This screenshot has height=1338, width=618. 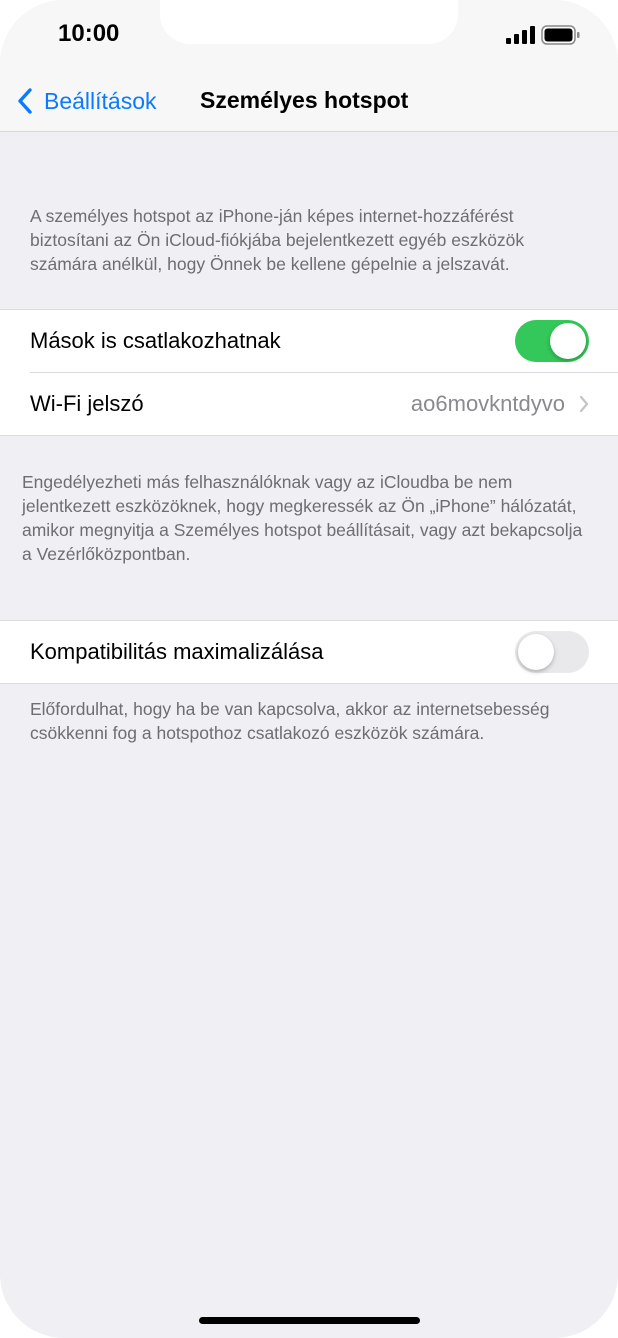 I want to click on page-title: Személyes hotspot, so click(x=304, y=100).